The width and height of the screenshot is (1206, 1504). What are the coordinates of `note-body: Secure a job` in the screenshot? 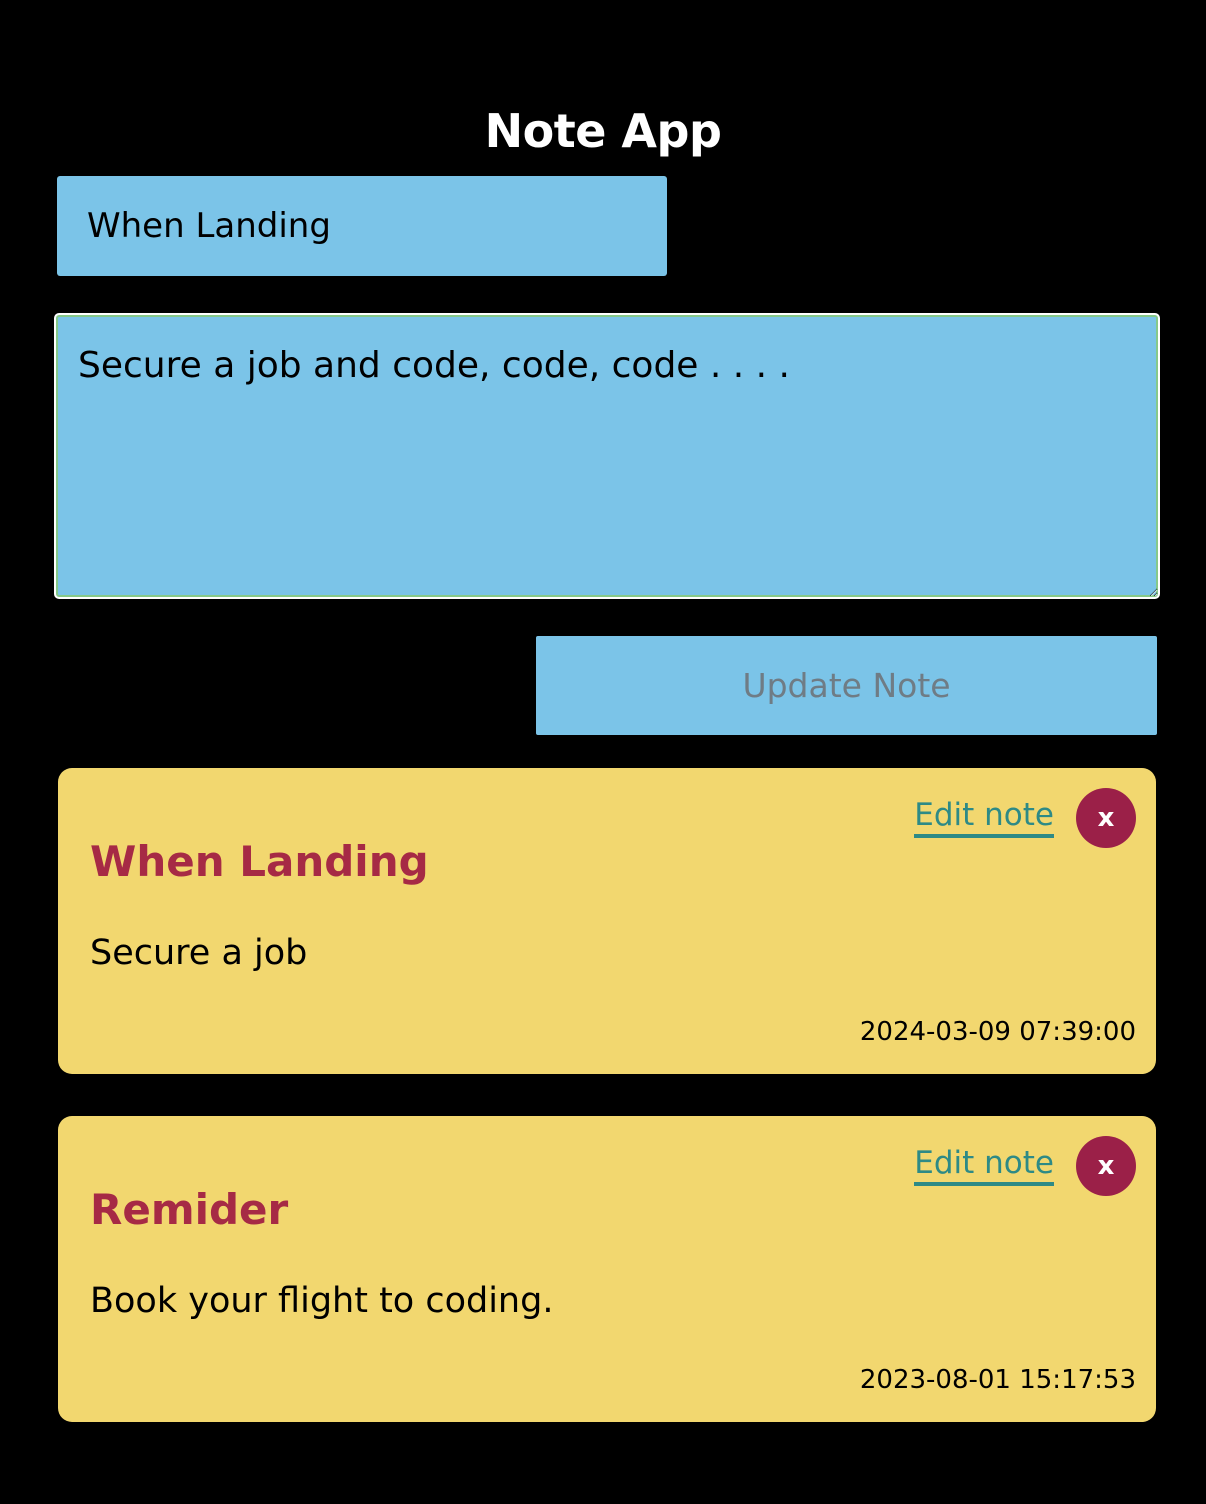 It's located at (199, 953).